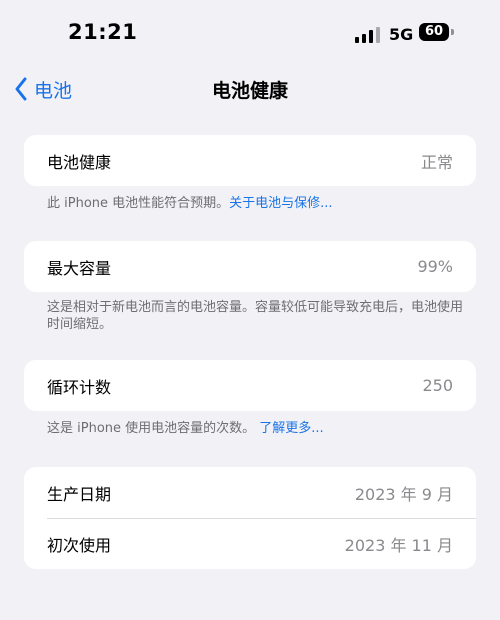  What do you see at coordinates (138, 203) in the screenshot?
I see `battery-health-footnote-text: 此 iPhone 电池性能符合预期。` at bounding box center [138, 203].